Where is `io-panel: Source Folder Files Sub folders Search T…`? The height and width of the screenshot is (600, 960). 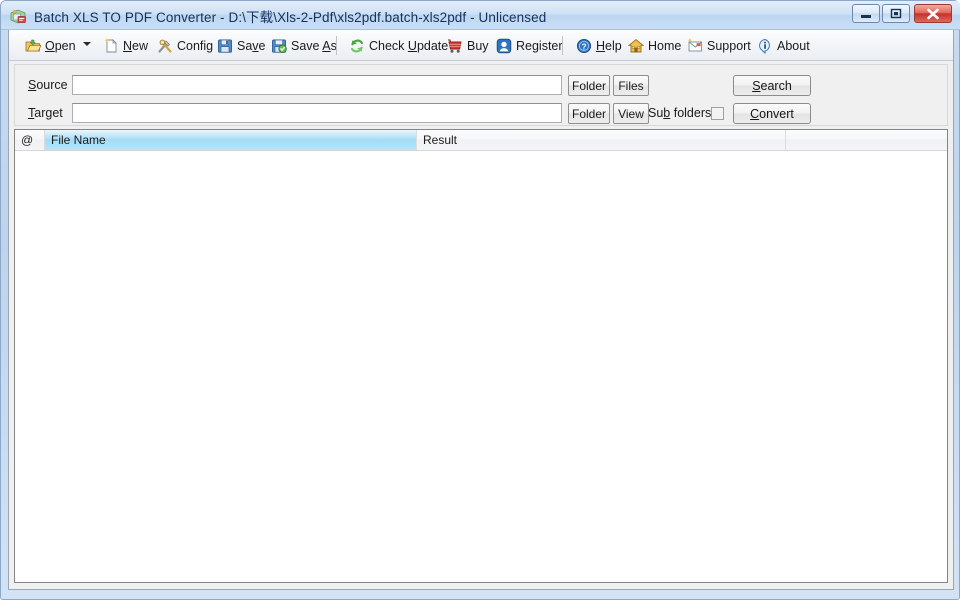
io-panel: Source Folder Files Sub folders Search T… is located at coordinates (481, 95).